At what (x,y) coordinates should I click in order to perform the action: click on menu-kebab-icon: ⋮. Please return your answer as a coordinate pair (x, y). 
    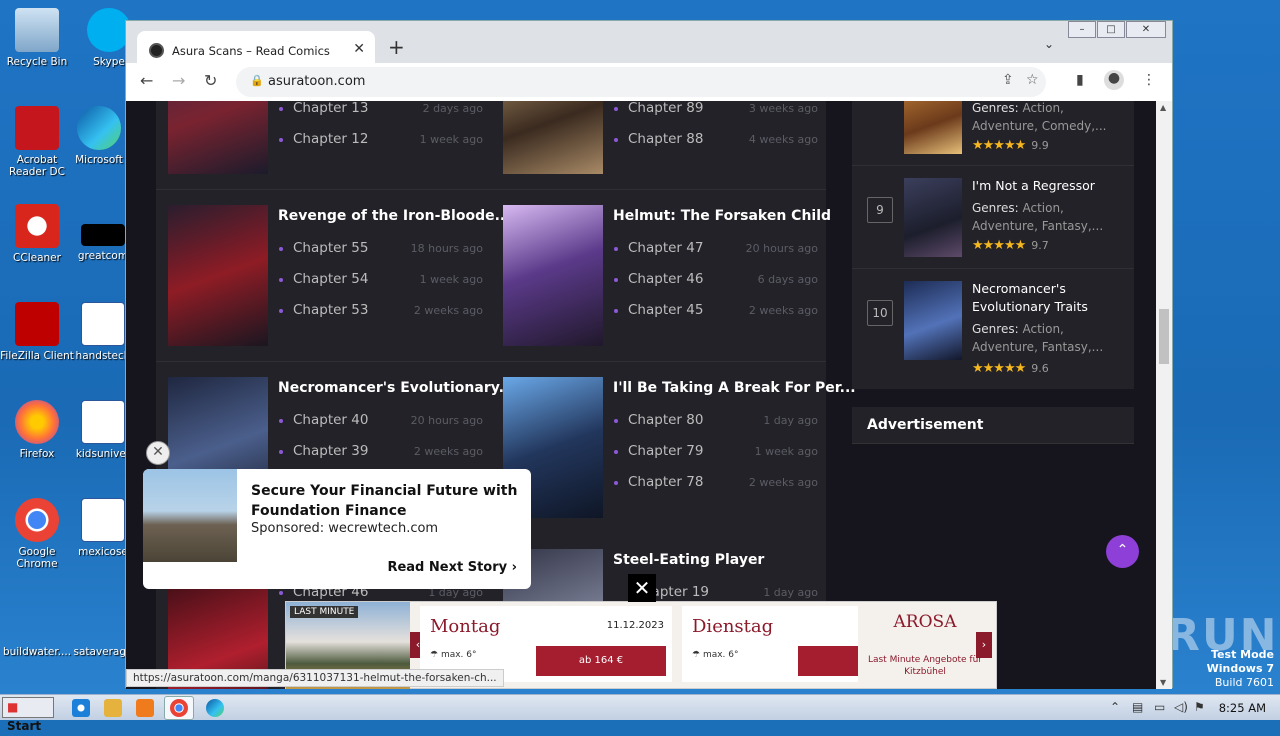
    Looking at the image, I should click on (1149, 80).